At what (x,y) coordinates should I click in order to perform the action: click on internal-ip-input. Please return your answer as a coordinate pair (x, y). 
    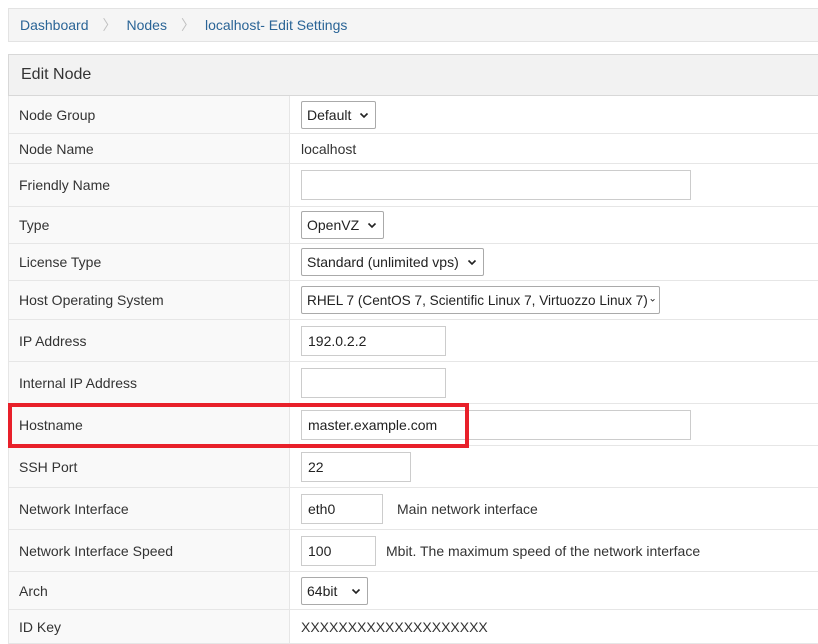
    Looking at the image, I should click on (373, 382).